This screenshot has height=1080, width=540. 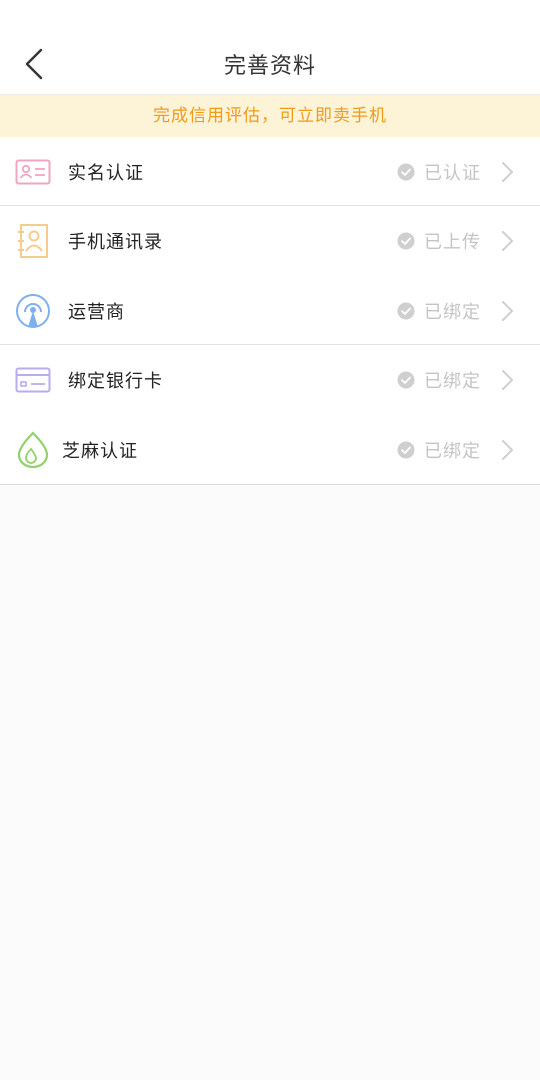 What do you see at coordinates (33, 449) in the screenshot?
I see `sesame-seed-icon` at bounding box center [33, 449].